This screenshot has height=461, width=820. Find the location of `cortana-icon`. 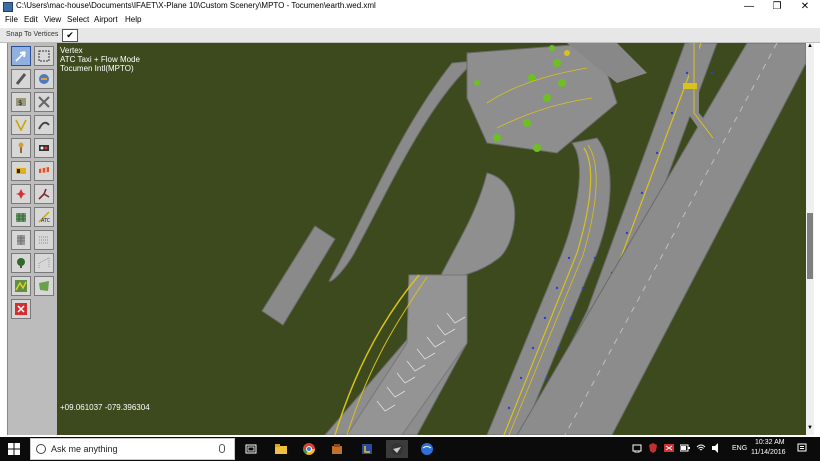

cortana-icon is located at coordinates (41, 449).